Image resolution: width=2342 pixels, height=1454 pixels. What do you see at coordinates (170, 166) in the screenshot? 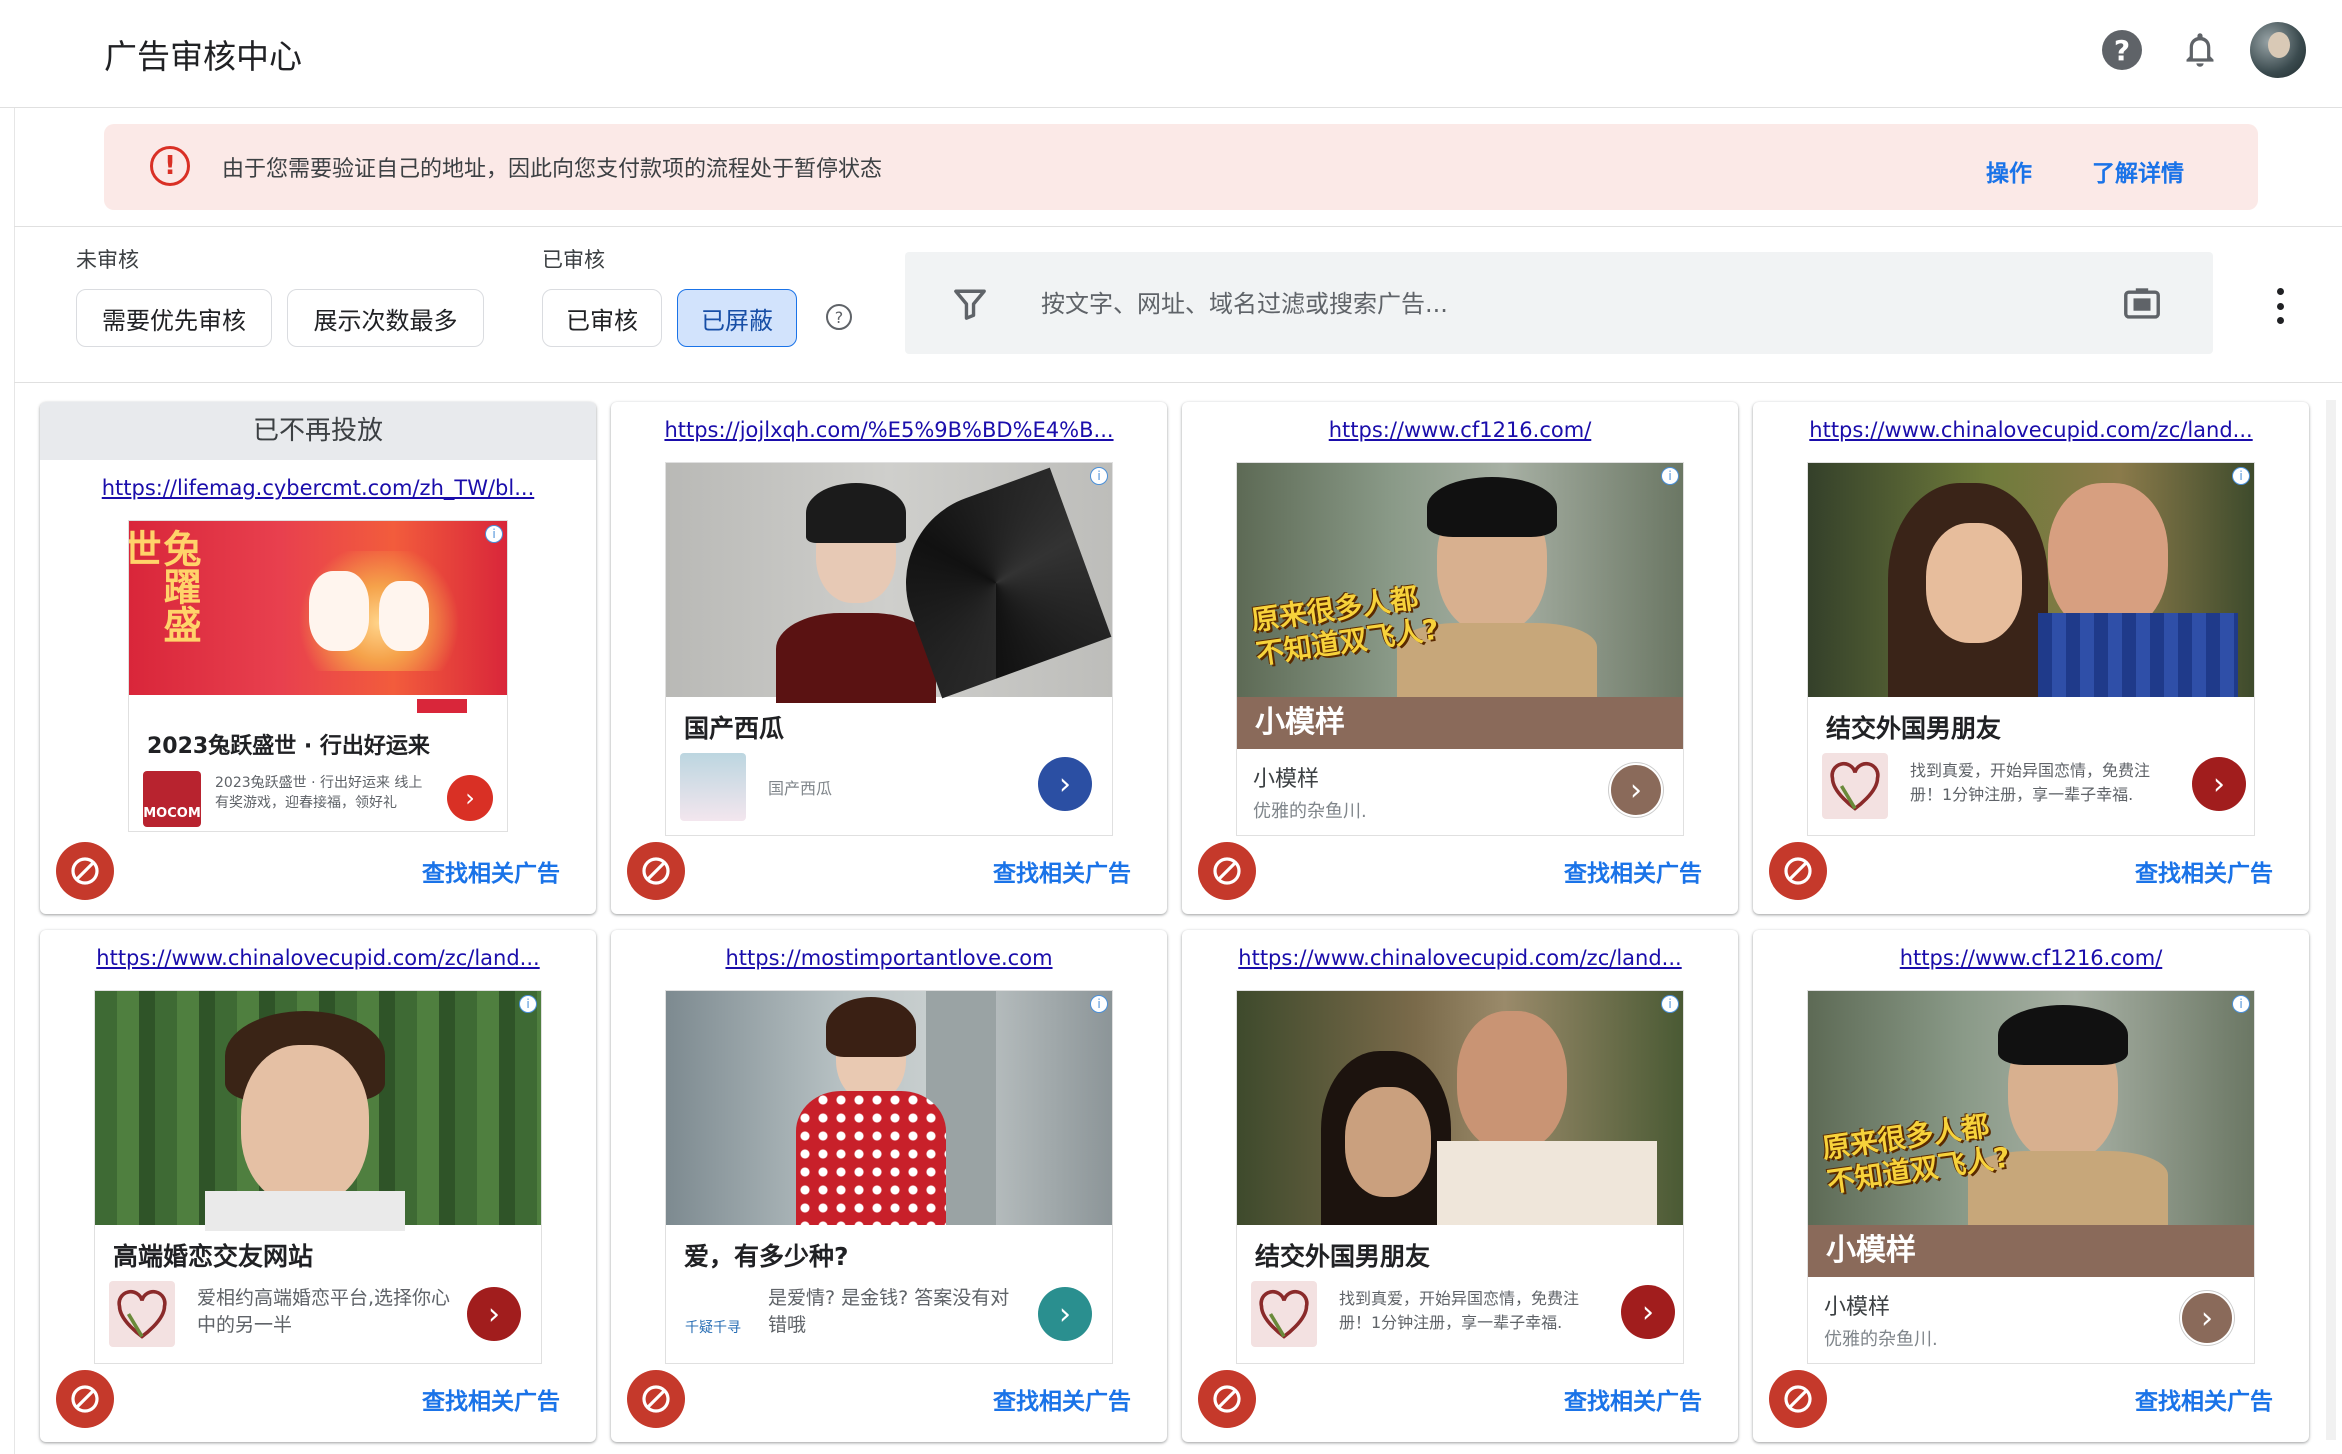
I see `warning-icon: !` at bounding box center [170, 166].